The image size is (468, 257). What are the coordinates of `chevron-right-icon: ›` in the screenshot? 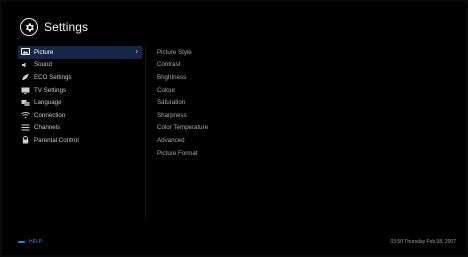 It's located at (136, 52).